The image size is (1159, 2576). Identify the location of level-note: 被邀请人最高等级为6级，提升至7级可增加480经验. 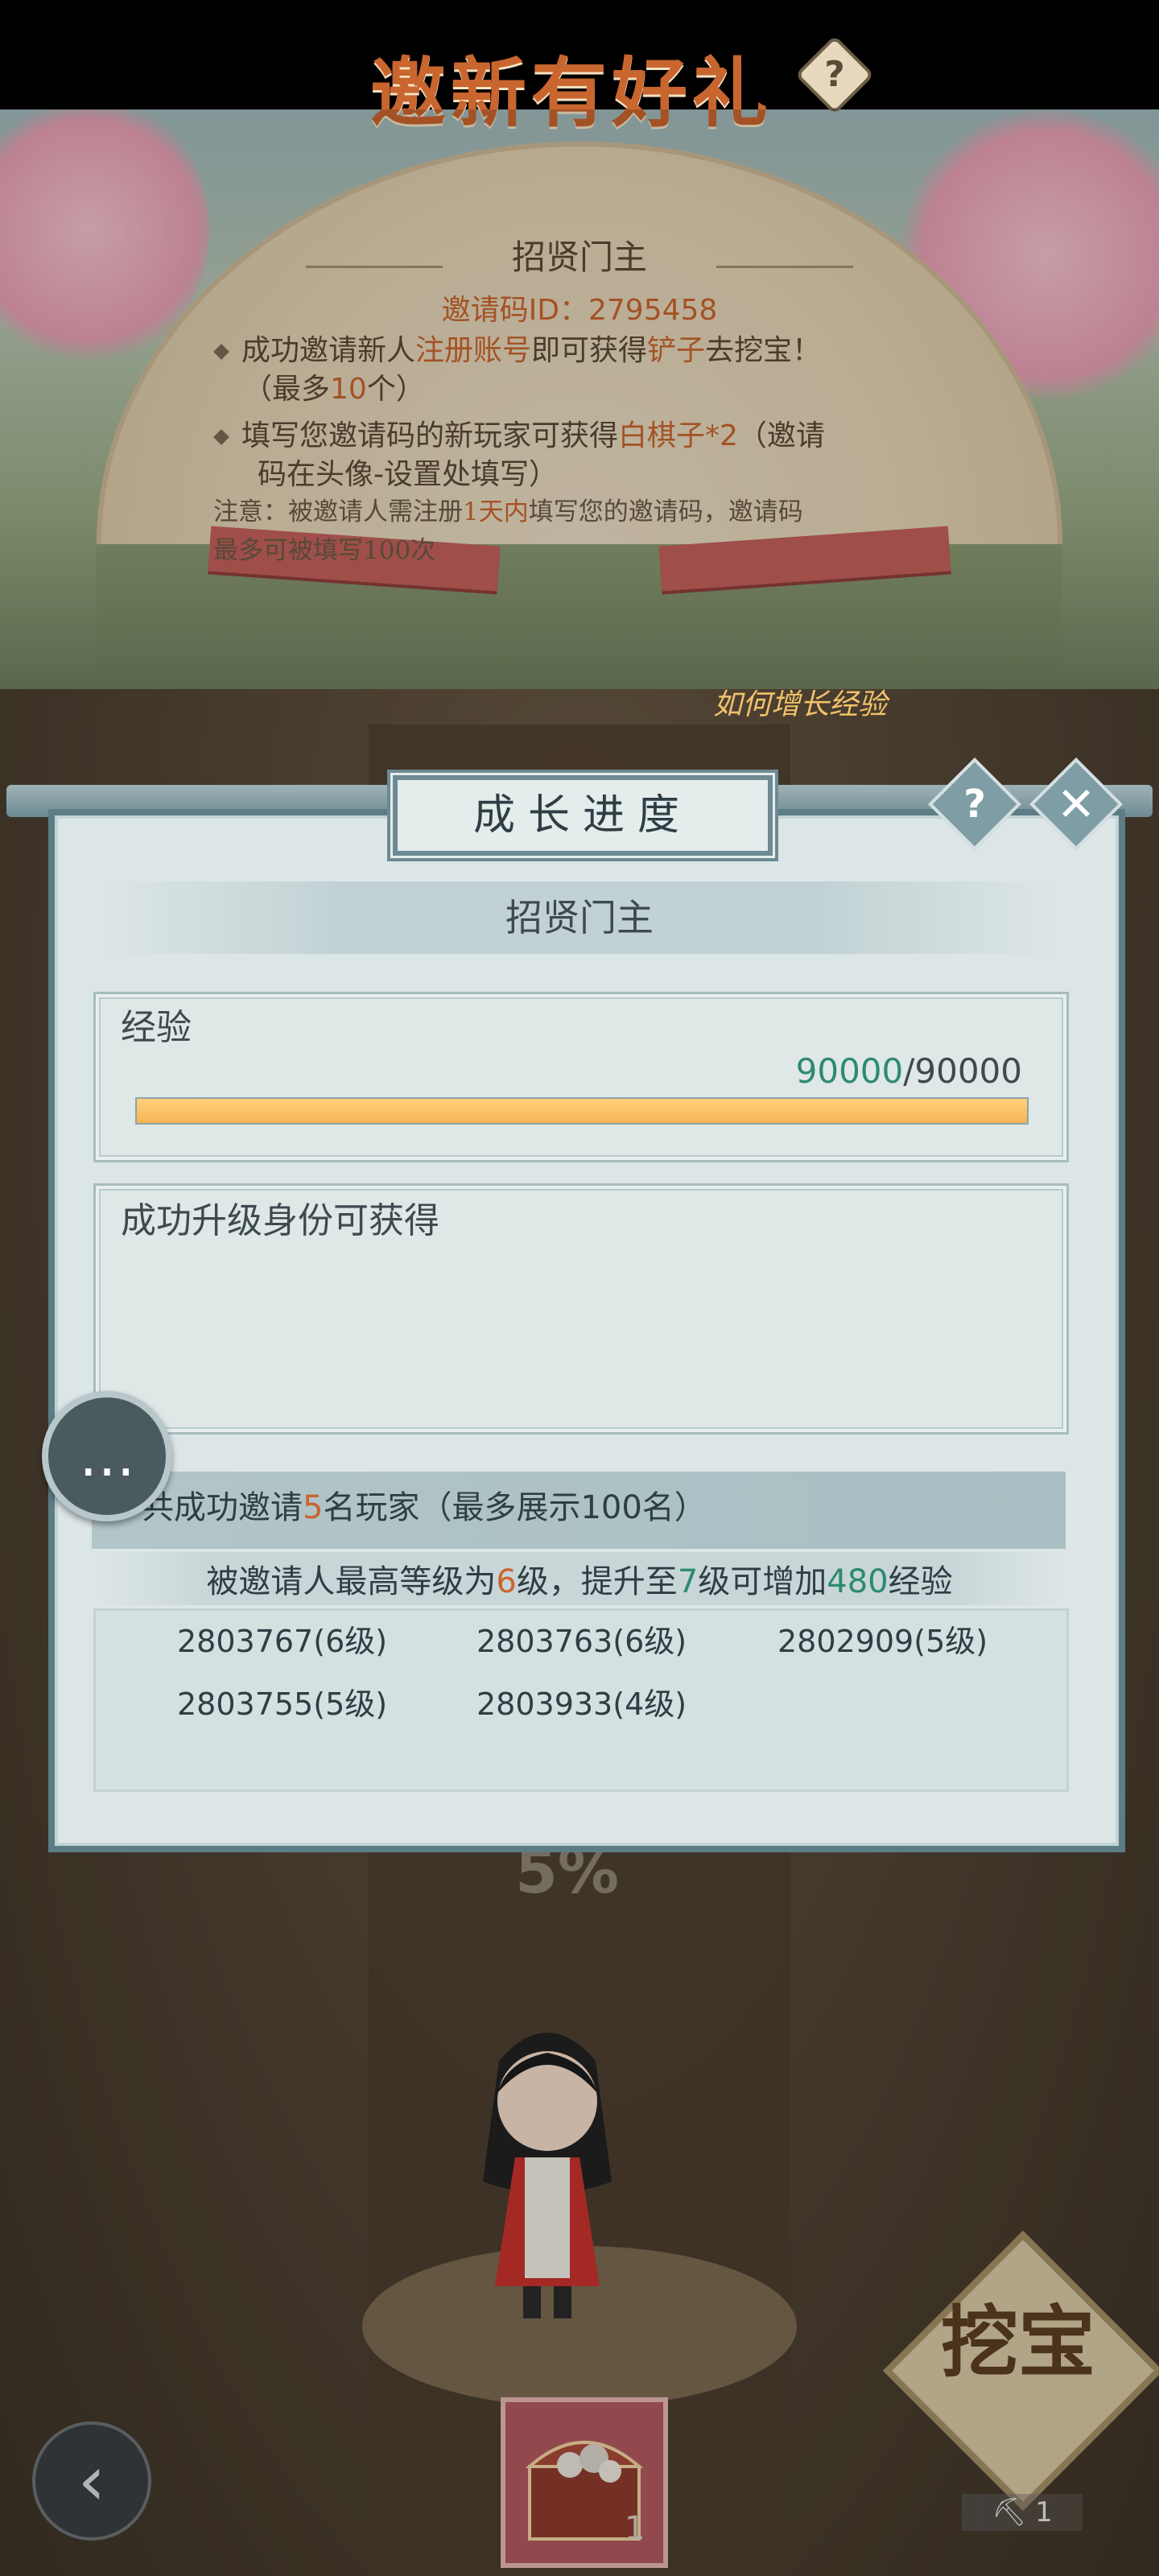
(579, 1581).